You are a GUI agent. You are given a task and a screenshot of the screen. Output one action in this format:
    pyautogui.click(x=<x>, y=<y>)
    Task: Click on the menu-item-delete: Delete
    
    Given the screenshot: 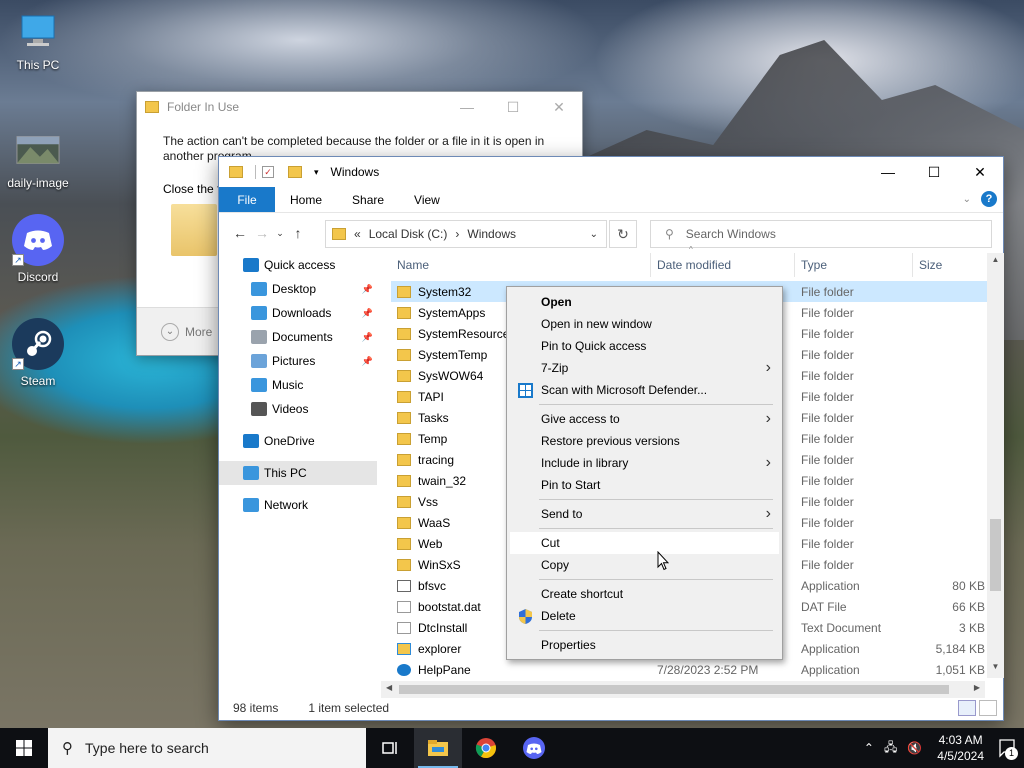 What is the action you would take?
    pyautogui.click(x=644, y=616)
    